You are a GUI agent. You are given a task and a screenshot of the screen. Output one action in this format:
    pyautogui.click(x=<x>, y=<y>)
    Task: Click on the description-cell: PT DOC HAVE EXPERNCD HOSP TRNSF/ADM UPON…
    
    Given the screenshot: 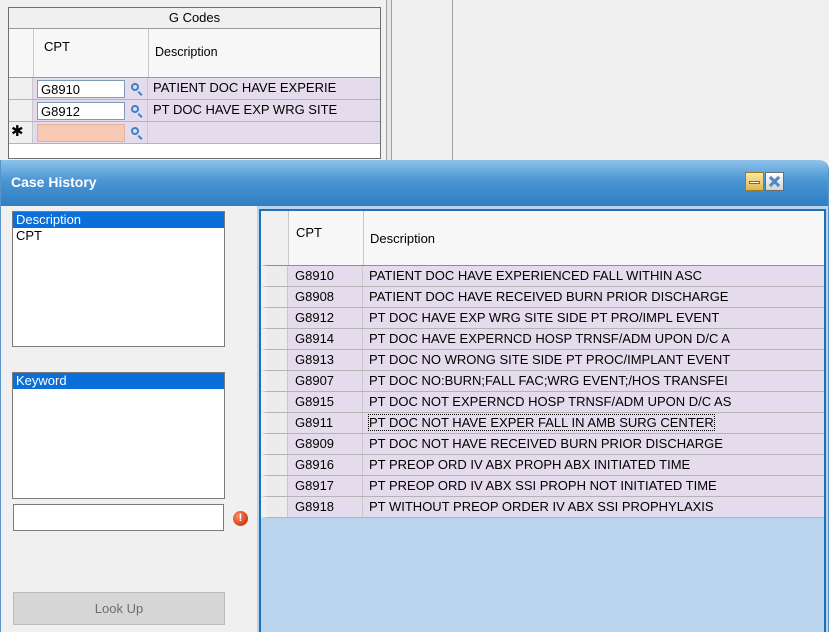 What is the action you would take?
    pyautogui.click(x=593, y=339)
    